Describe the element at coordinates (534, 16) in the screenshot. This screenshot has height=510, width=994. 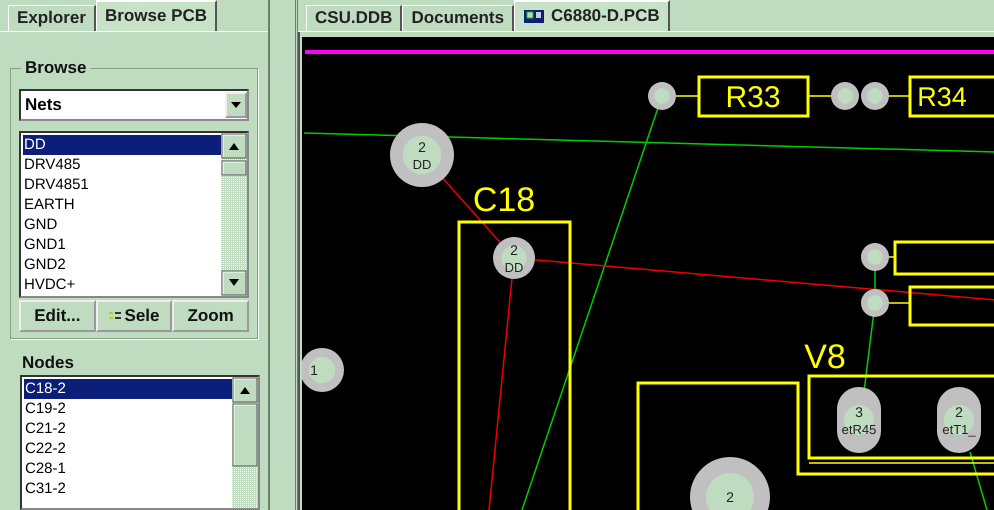
I see `circuit-board-icon` at that location.